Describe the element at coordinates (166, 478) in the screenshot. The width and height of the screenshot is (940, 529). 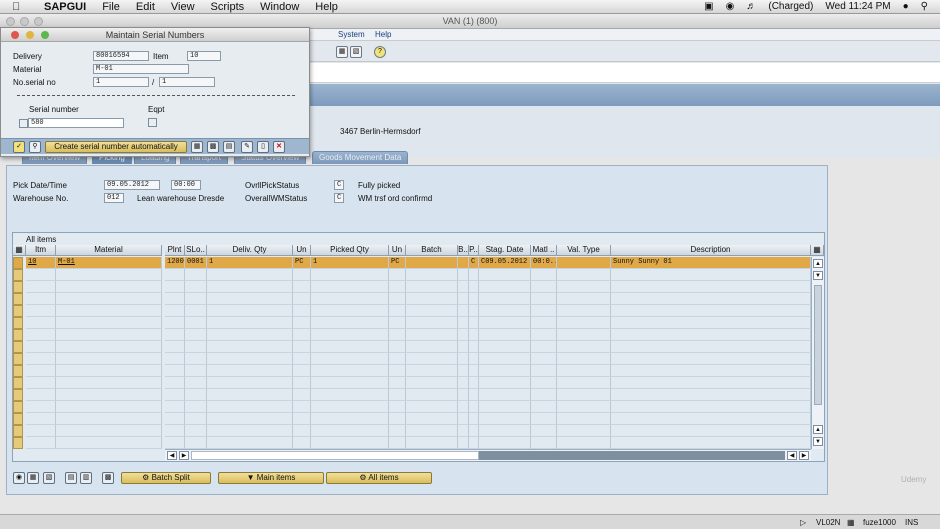
I see `batch-split-button: ⚙ Batch Split` at that location.